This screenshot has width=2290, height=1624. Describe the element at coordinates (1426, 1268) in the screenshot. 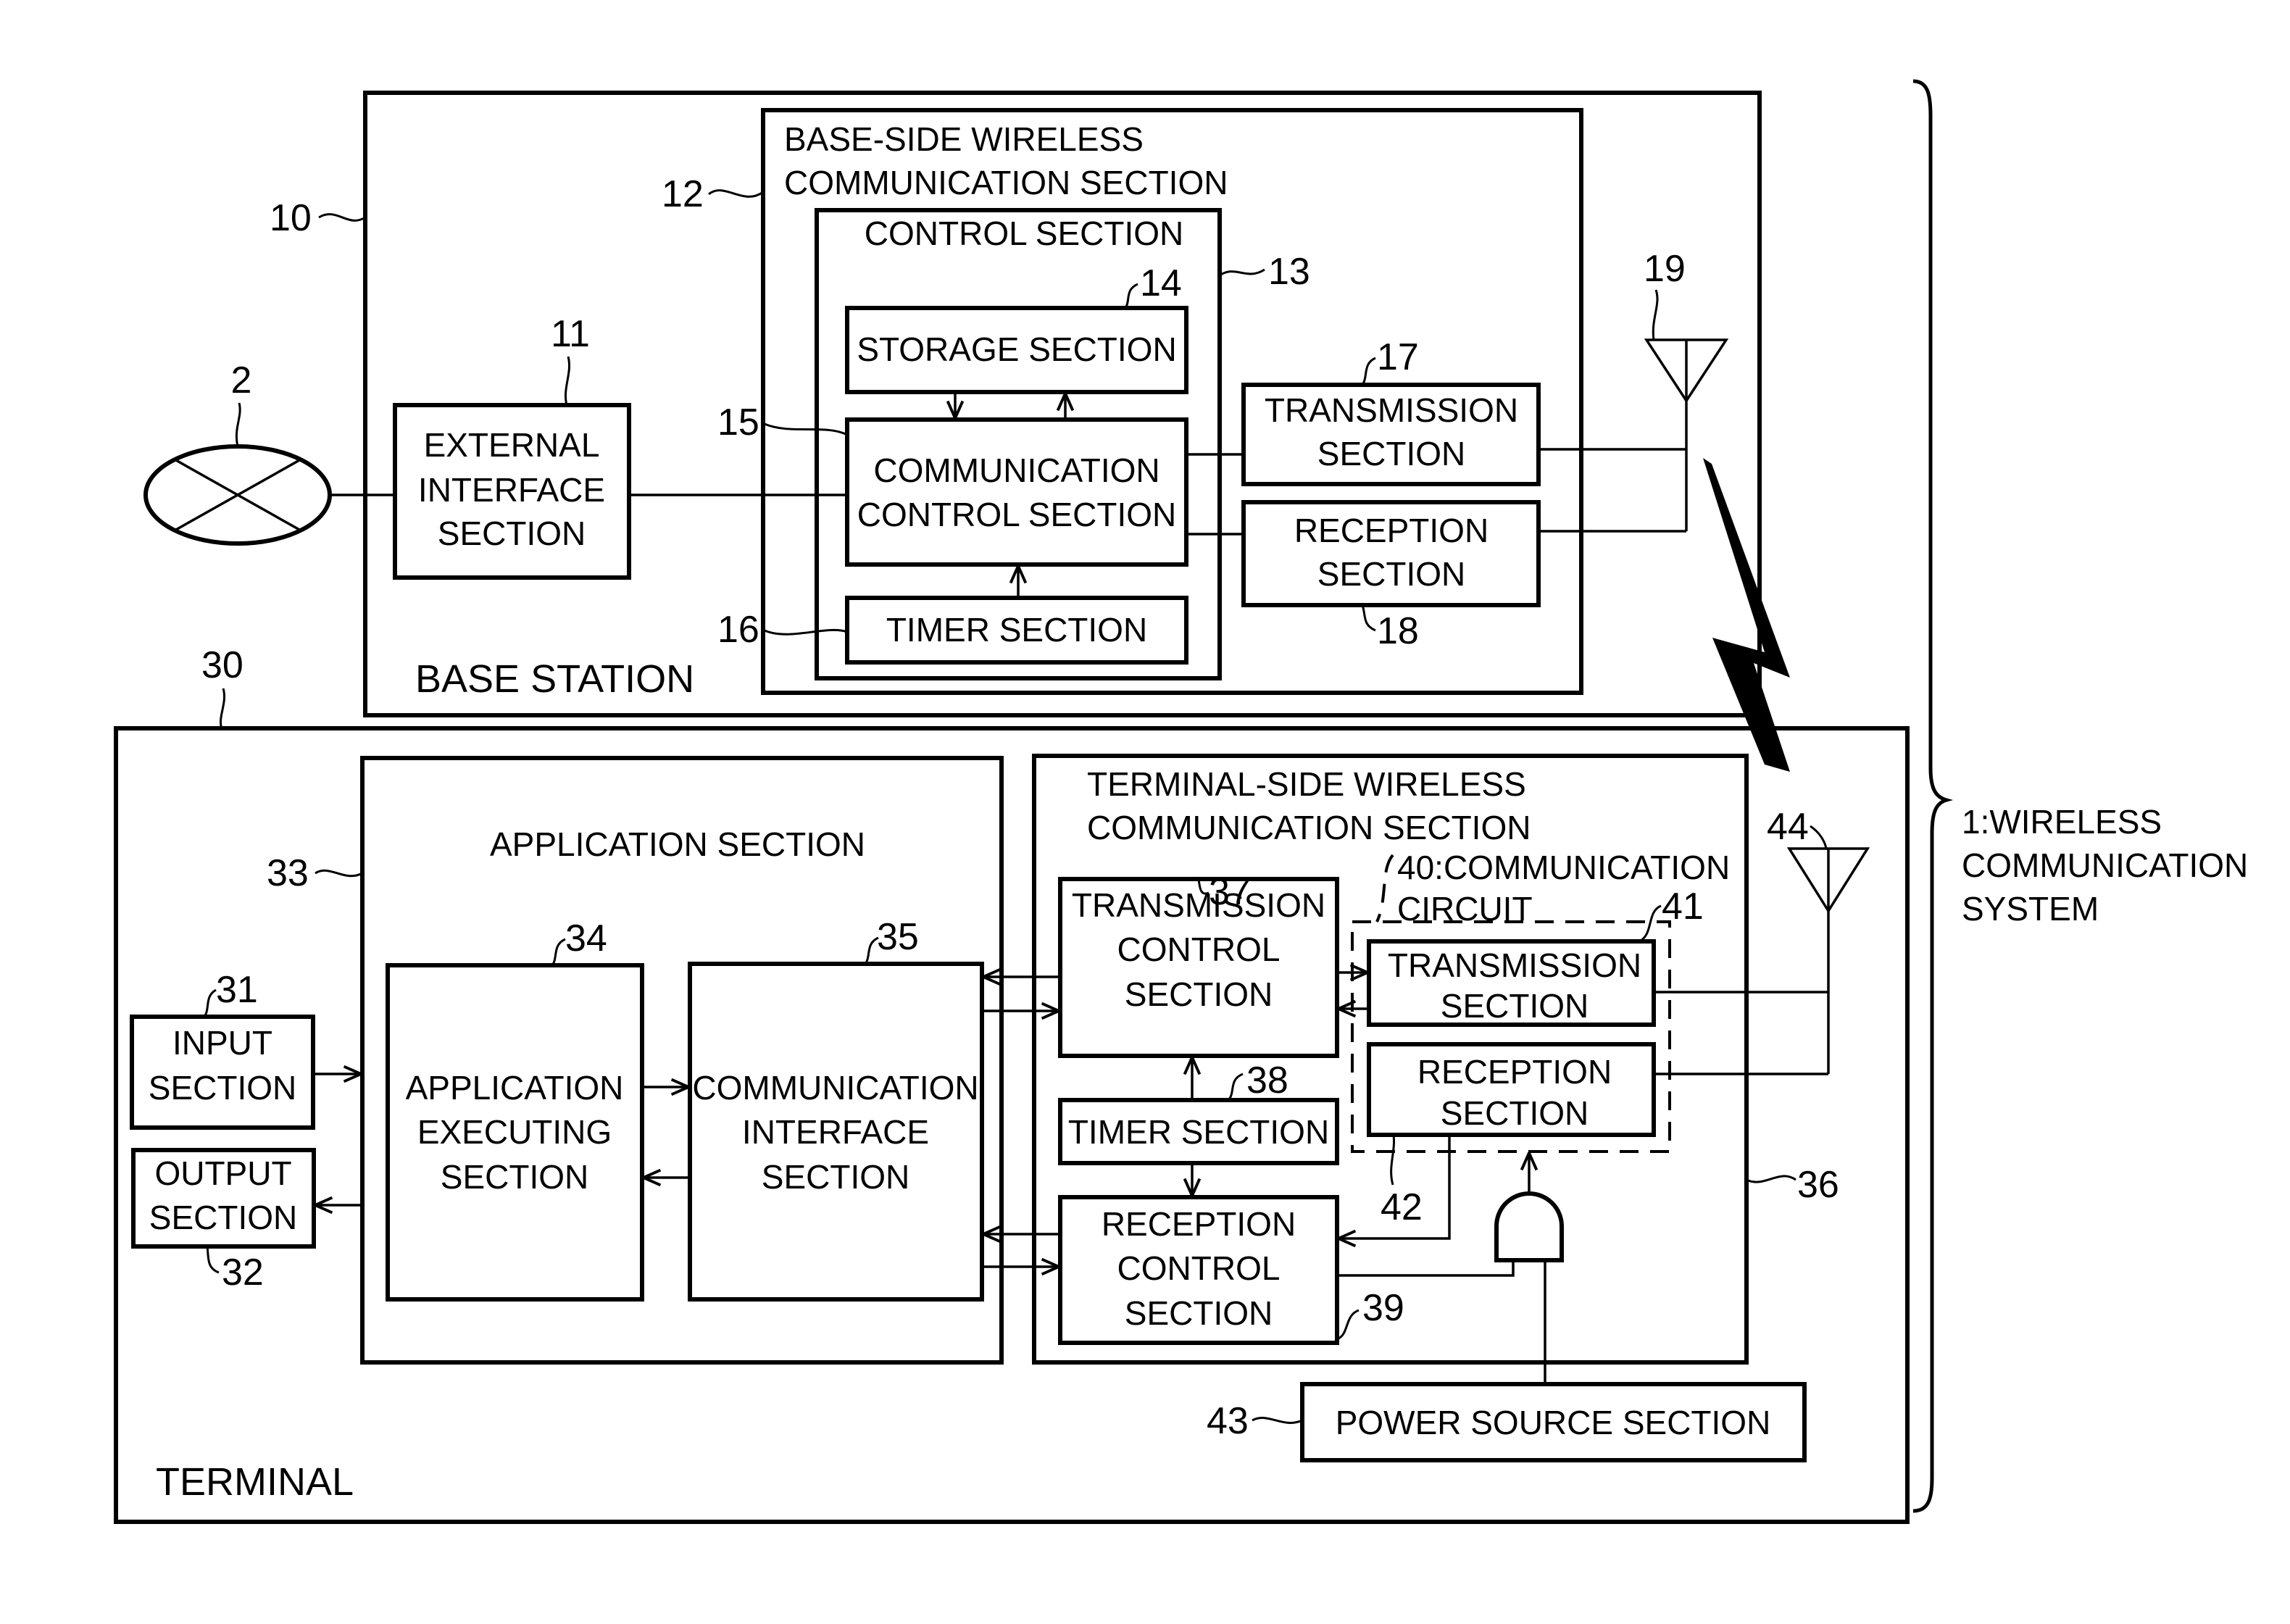

I see `rxctrl-to-gate-link` at that location.